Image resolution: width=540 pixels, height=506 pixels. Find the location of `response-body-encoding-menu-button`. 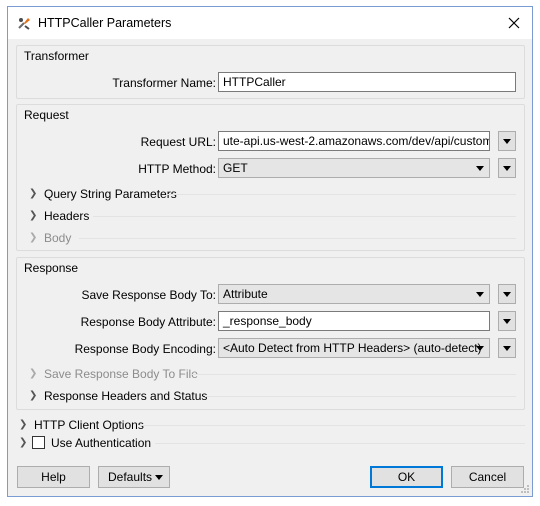

response-body-encoding-menu-button is located at coordinates (507, 348).